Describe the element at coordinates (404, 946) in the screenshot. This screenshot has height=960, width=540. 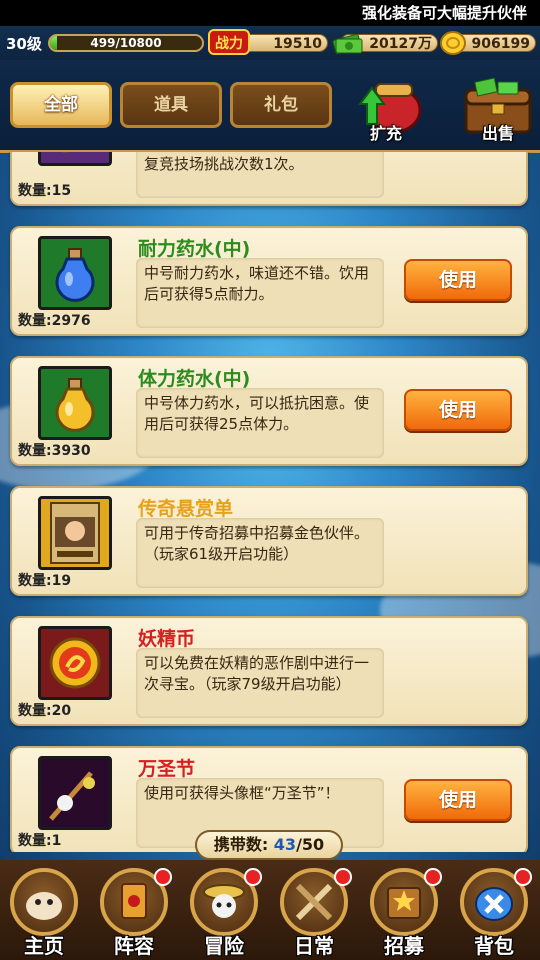
I see `nav-label: 招募` at that location.